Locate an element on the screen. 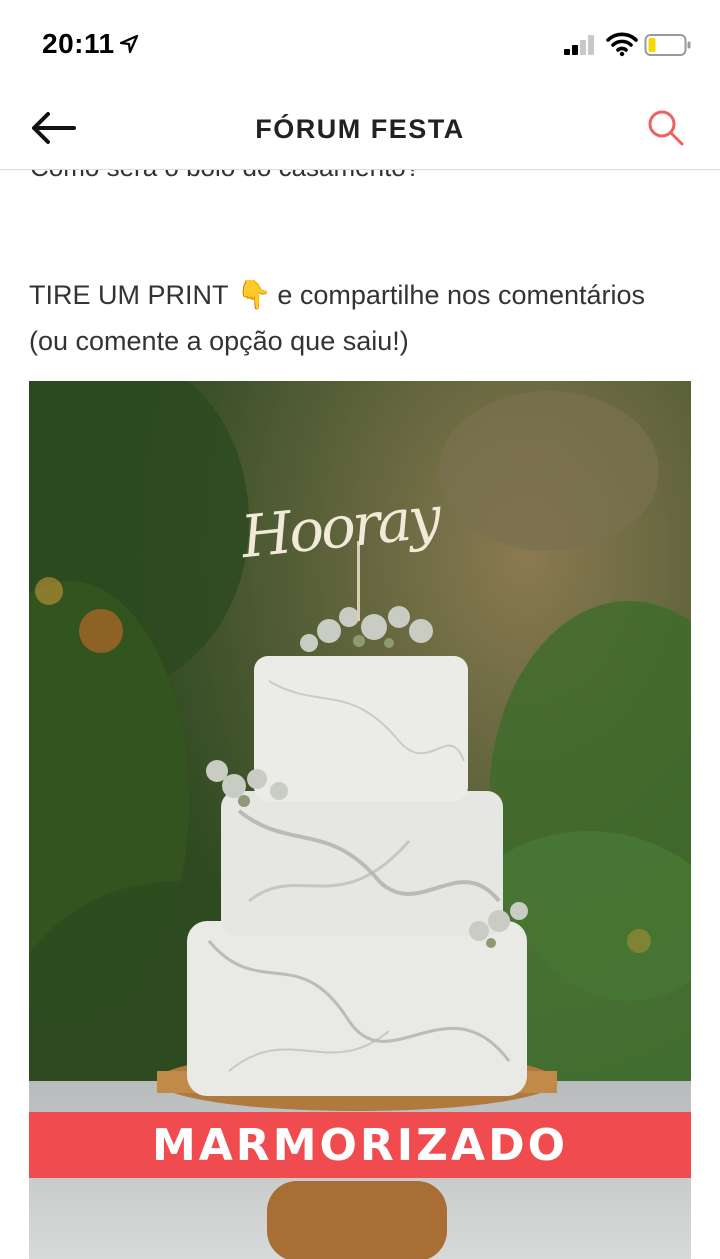 The width and height of the screenshot is (720, 1259). status-bar: 20:11 is located at coordinates (360, 44).